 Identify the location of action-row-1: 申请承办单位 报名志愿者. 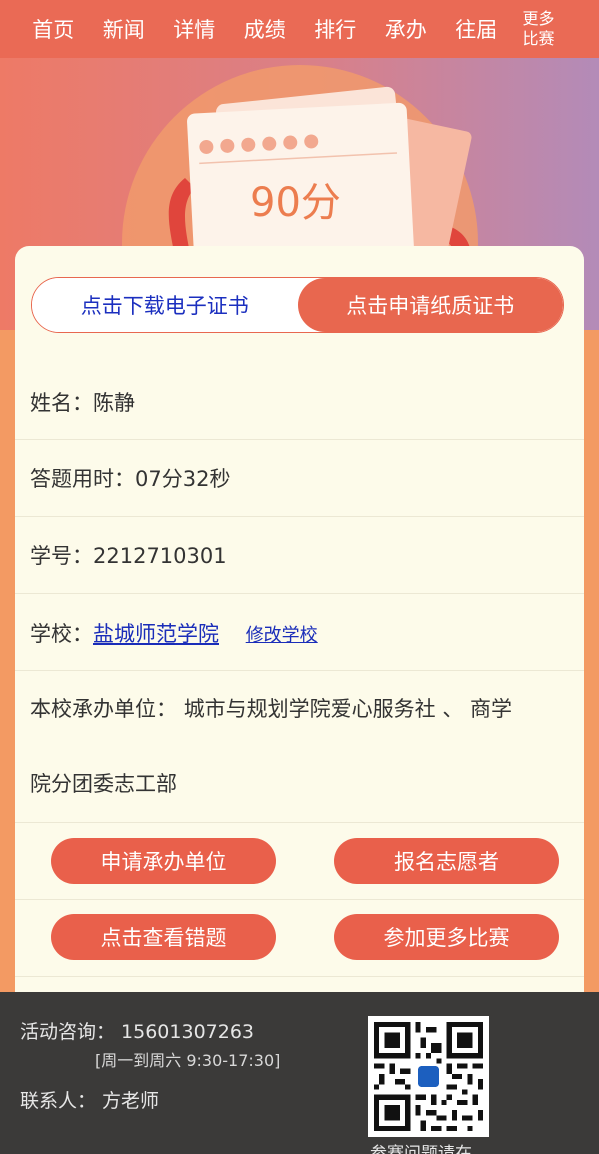
(299, 861).